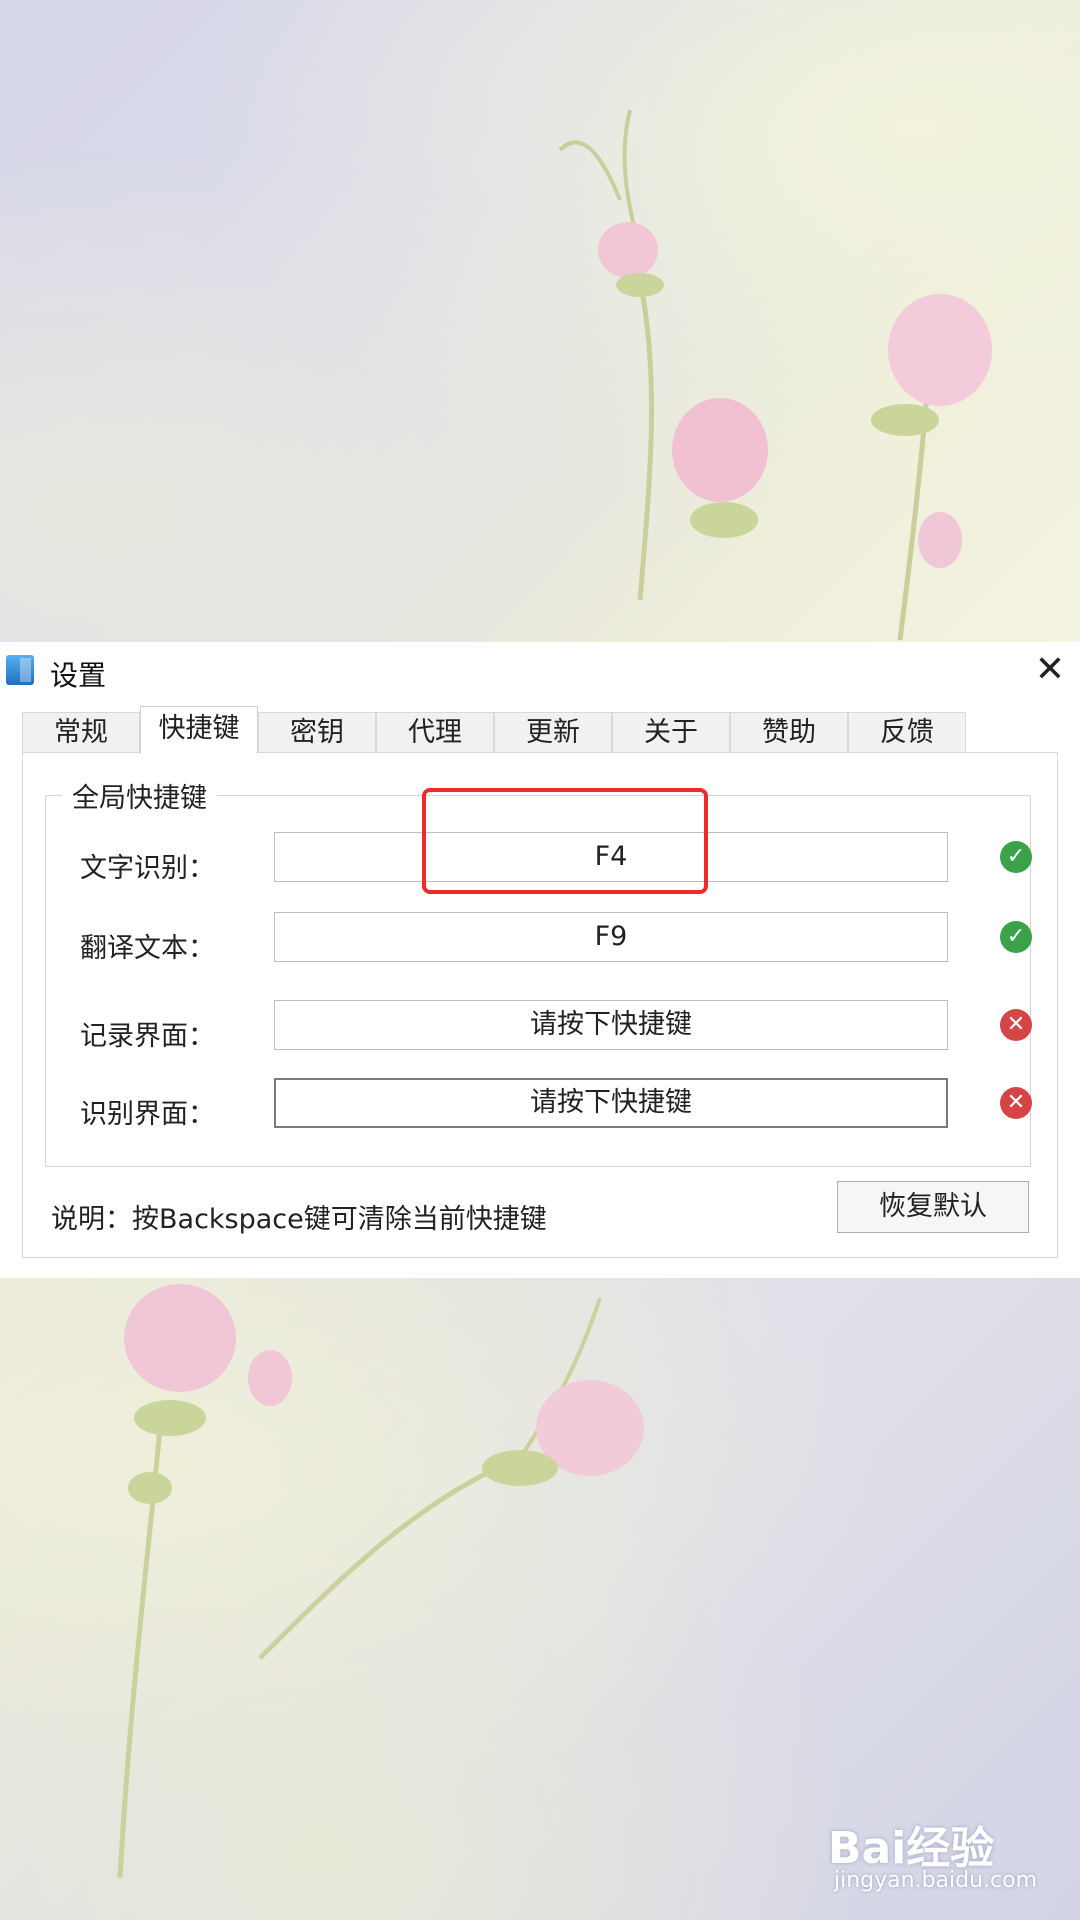 The width and height of the screenshot is (1080, 1920). Describe the element at coordinates (199, 730) in the screenshot. I see `tab-hotkeys: 快捷键` at that location.